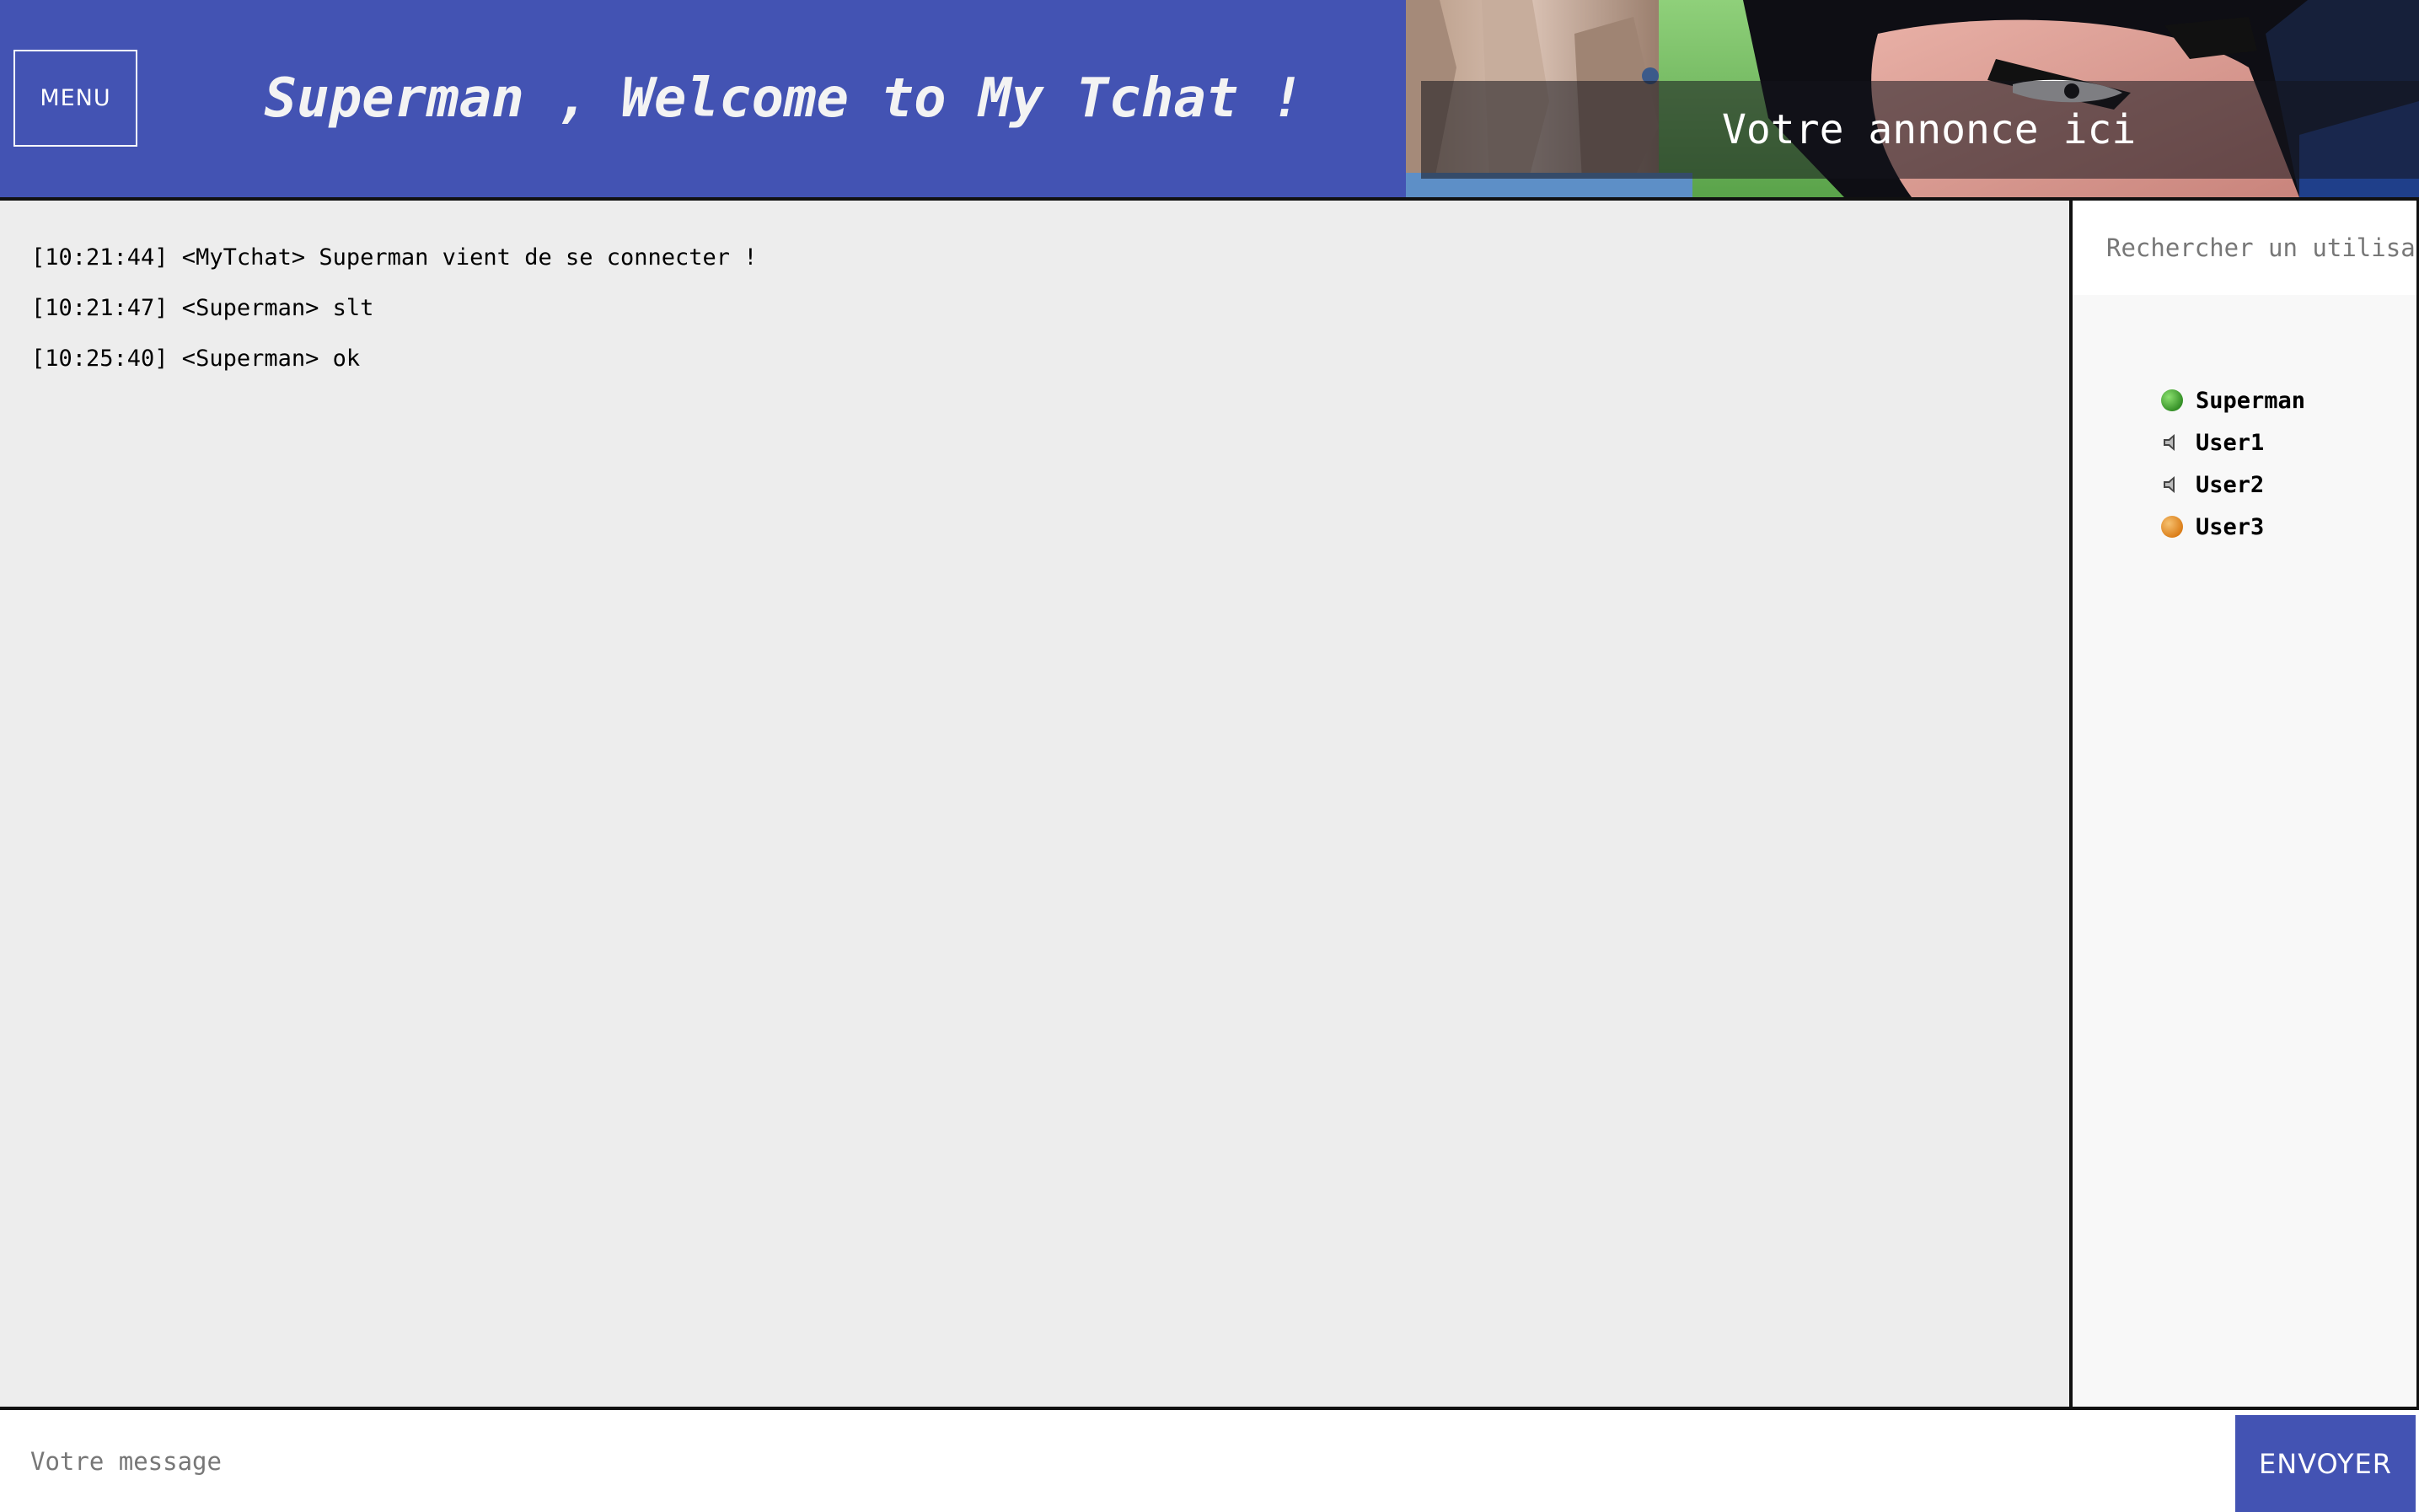 The height and width of the screenshot is (1512, 2419). I want to click on user-name: User3, so click(2230, 526).